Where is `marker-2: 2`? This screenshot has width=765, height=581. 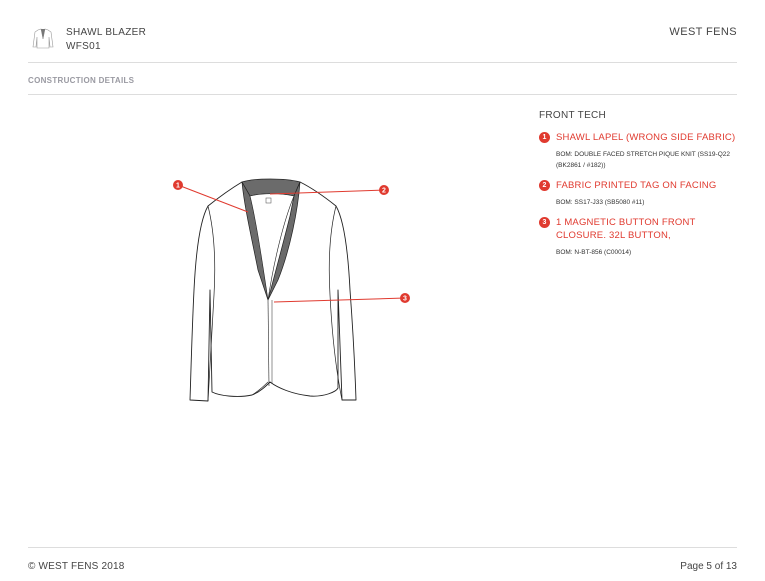 marker-2: 2 is located at coordinates (384, 190).